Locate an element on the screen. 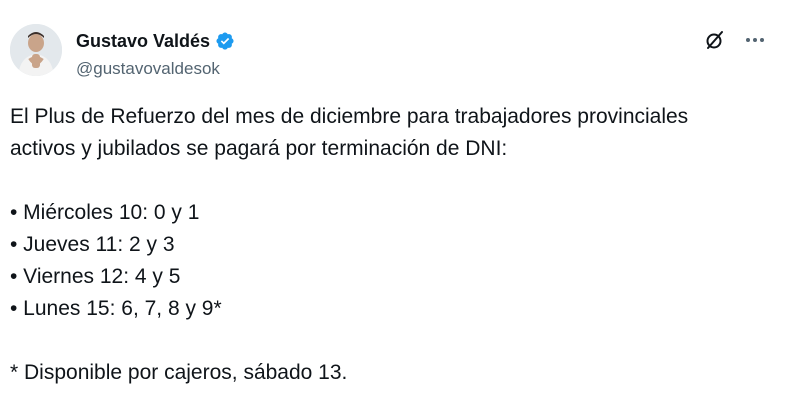 The height and width of the screenshot is (412, 787). avatar is located at coordinates (36, 50).